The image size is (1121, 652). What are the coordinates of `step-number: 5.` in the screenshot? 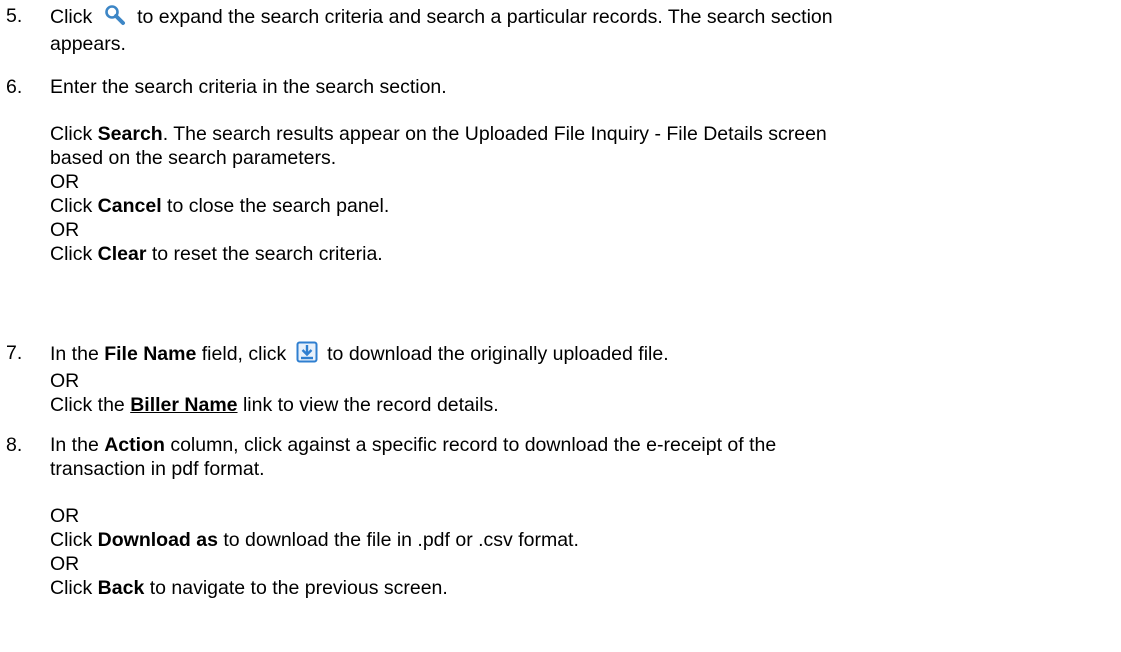 It's located at (14, 16).